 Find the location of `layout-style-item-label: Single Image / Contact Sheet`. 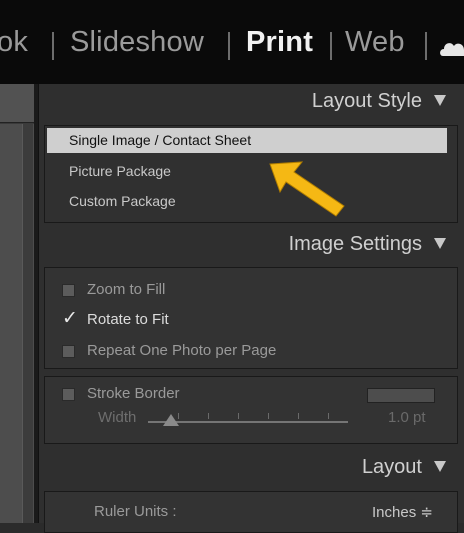

layout-style-item-label: Single Image / Contact Sheet is located at coordinates (160, 140).